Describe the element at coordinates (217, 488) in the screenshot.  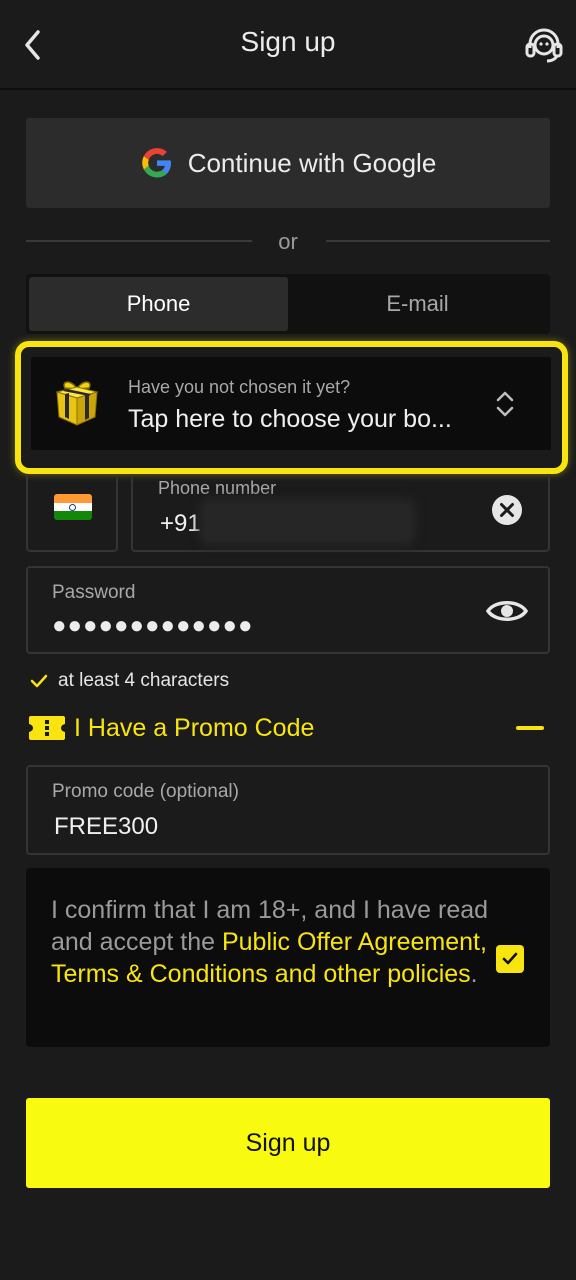
I see `phone-number-label: Phone number` at that location.